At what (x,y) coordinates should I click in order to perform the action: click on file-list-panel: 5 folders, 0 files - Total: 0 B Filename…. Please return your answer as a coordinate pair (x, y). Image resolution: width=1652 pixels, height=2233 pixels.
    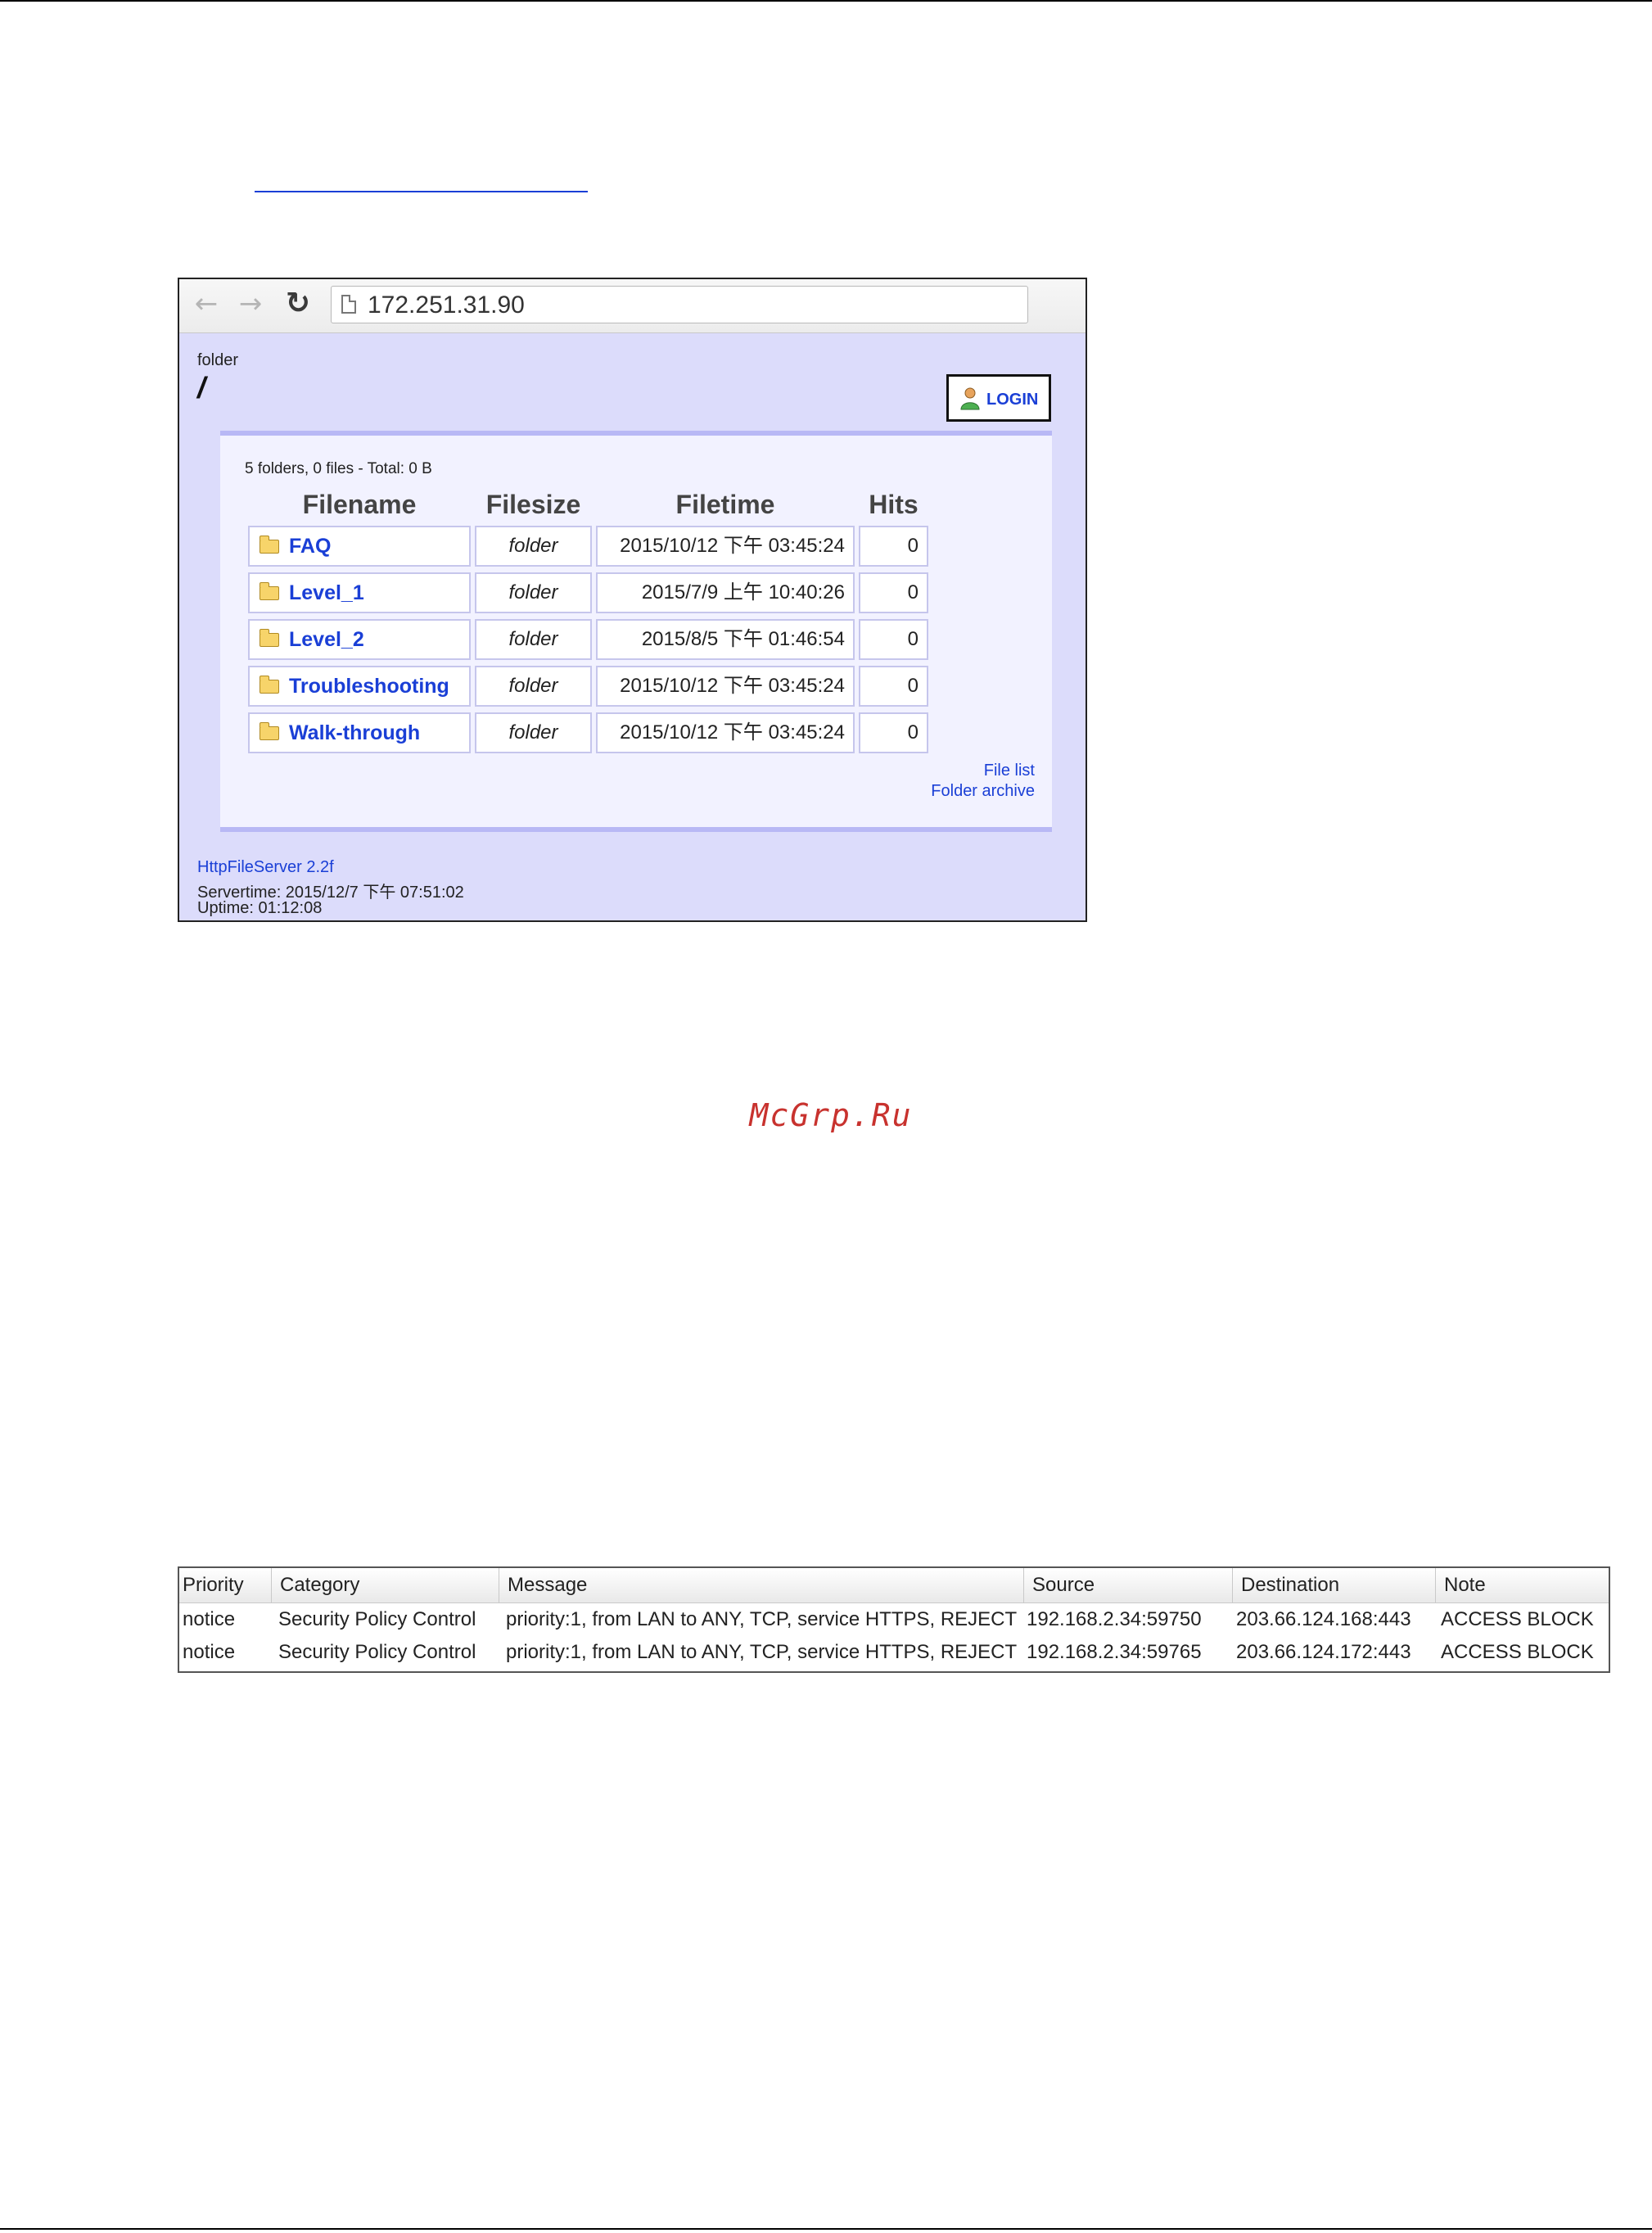
    Looking at the image, I should click on (636, 632).